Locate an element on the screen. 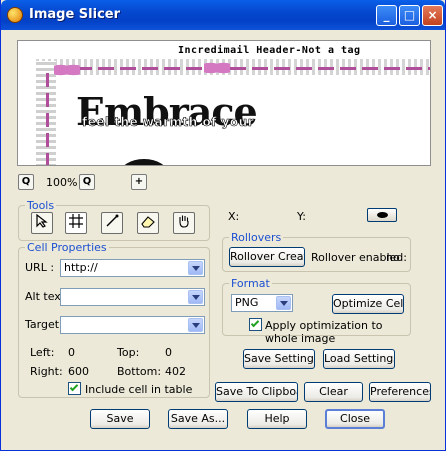  close-window-button: × is located at coordinates (432, 15).